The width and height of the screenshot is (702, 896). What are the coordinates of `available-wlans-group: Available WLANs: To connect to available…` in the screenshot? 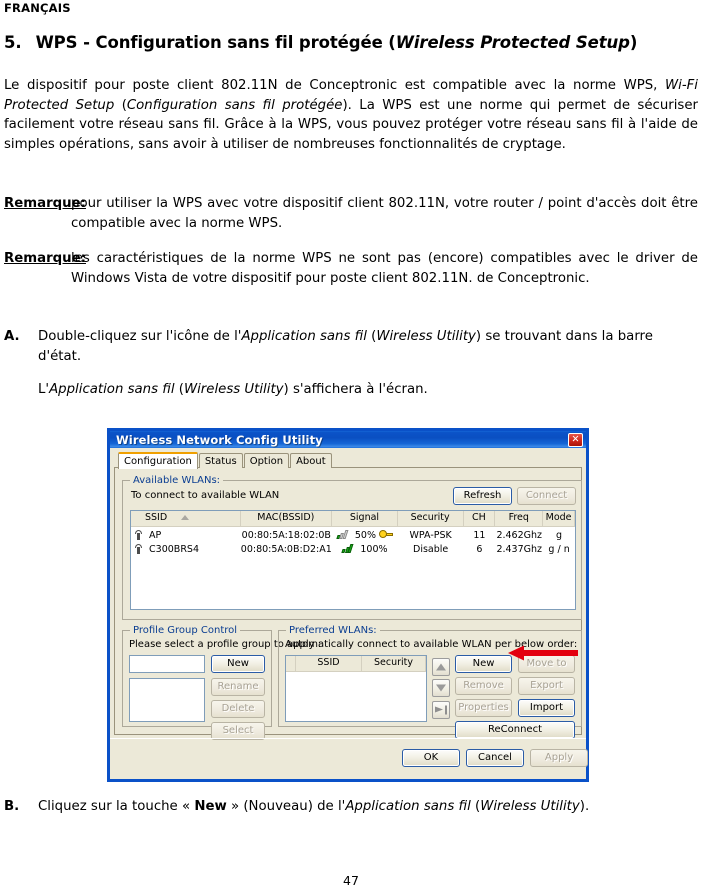 It's located at (352, 547).